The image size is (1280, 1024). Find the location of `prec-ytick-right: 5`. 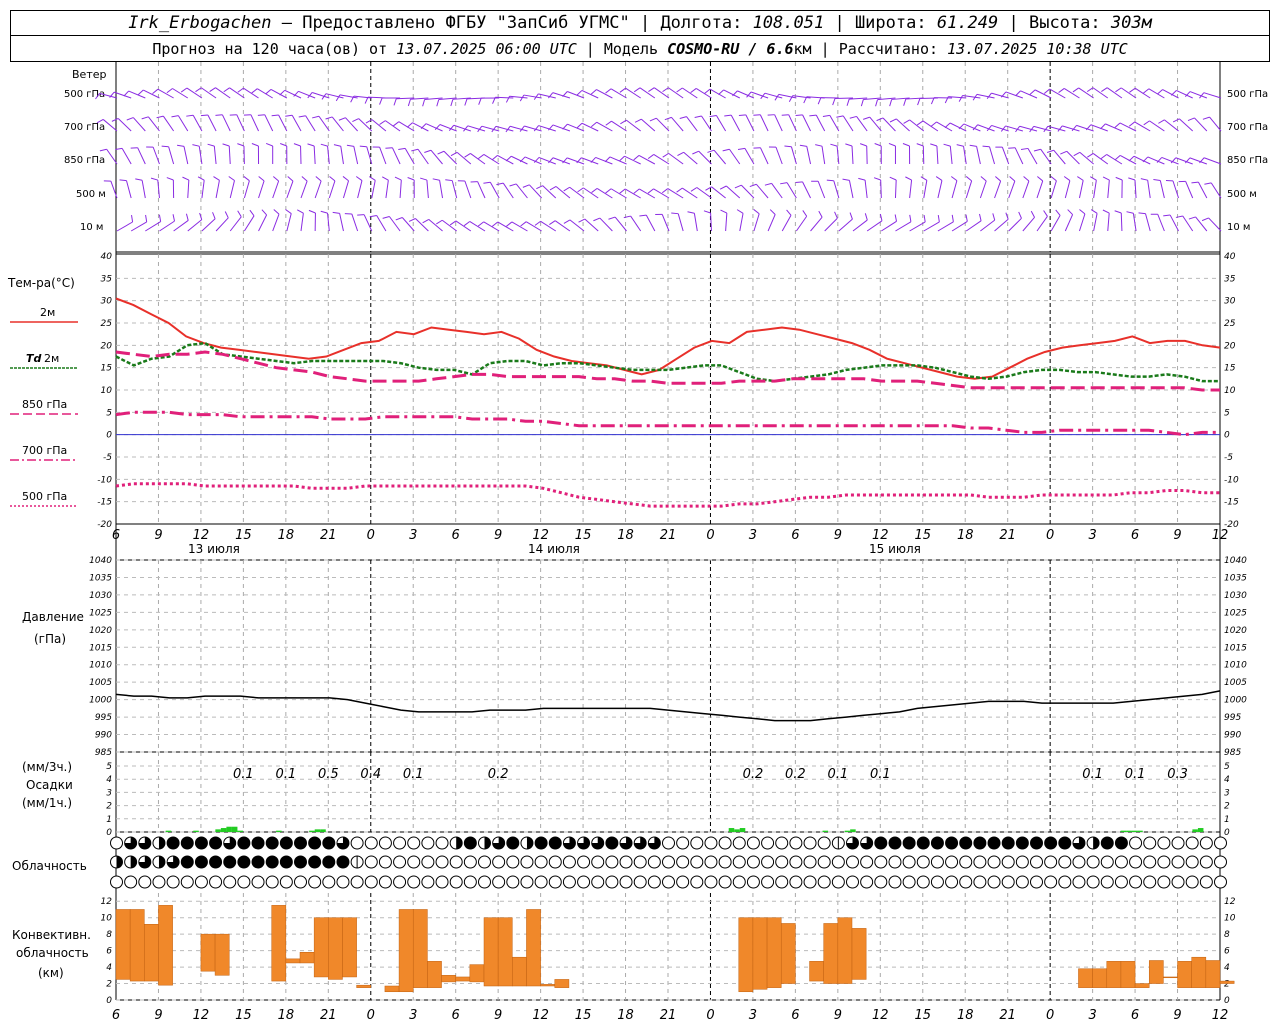

prec-ytick-right: 5 is located at coordinates (1227, 767).